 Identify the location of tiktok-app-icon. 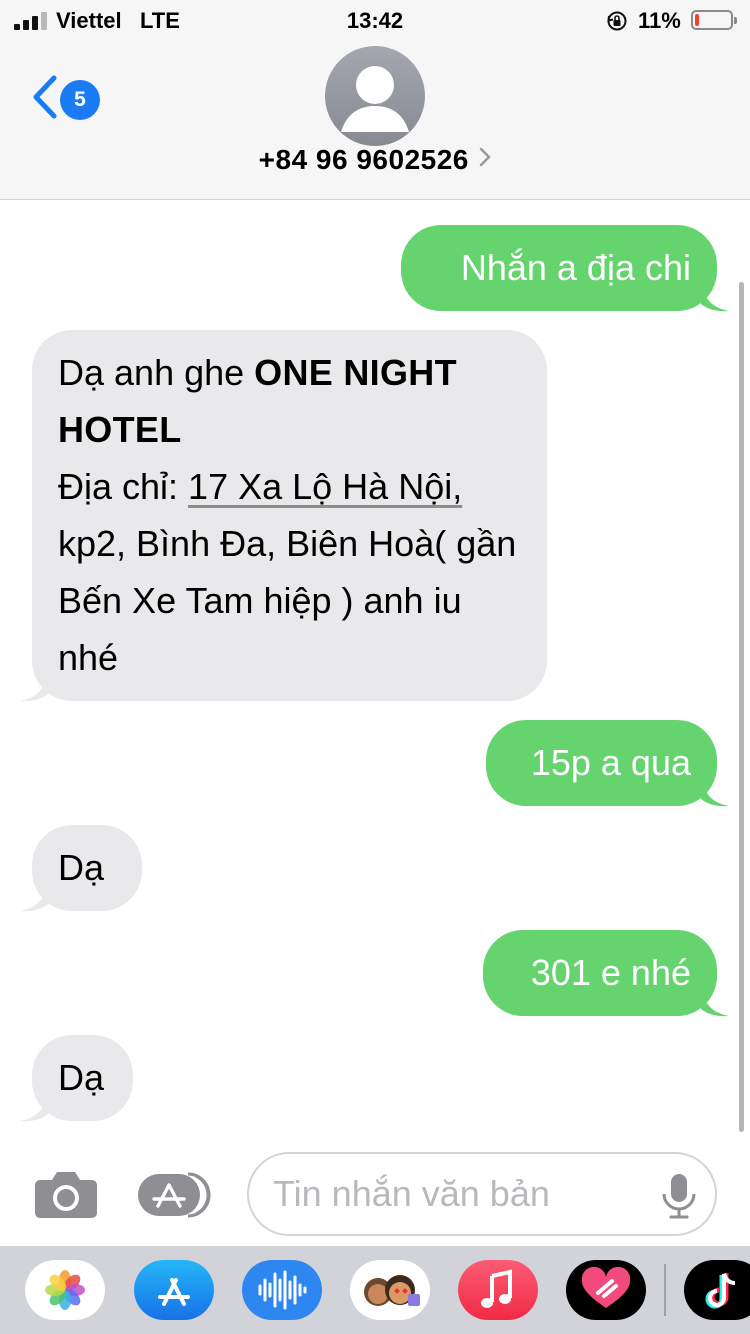
(717, 1290).